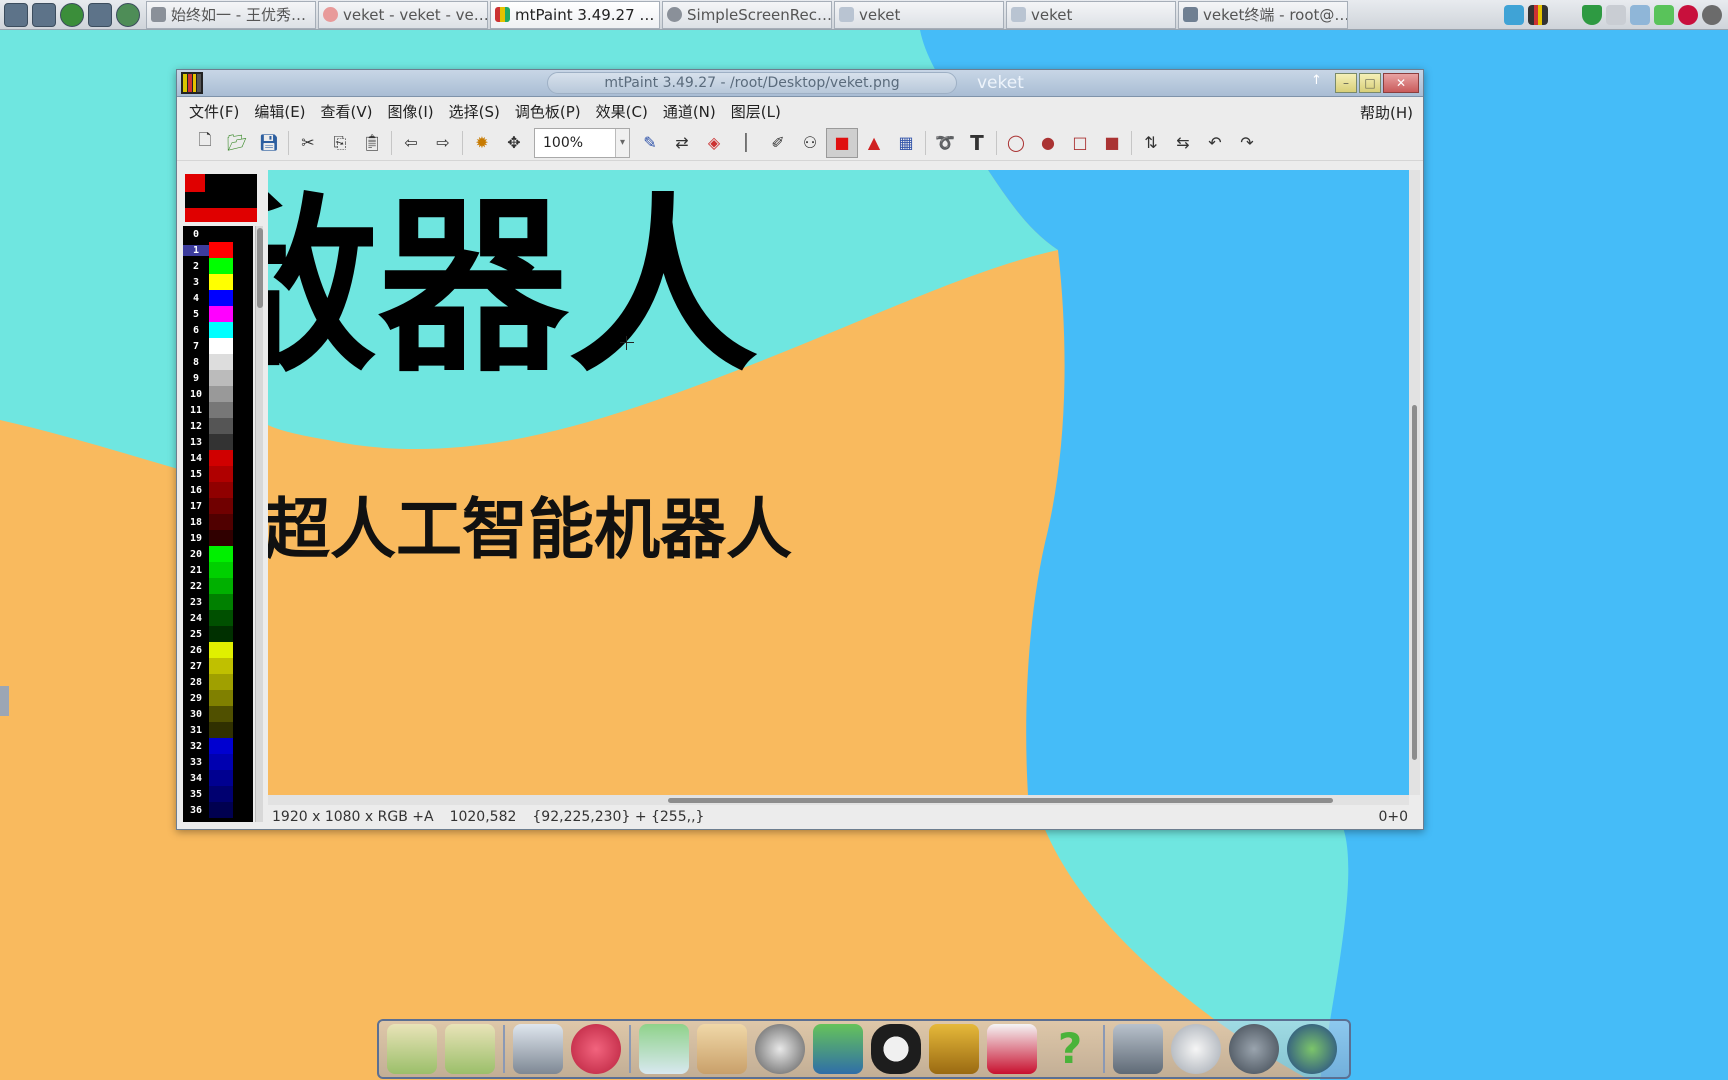  What do you see at coordinates (1048, 143) in the screenshot?
I see `ellipse-fill-icon: ●` at bounding box center [1048, 143].